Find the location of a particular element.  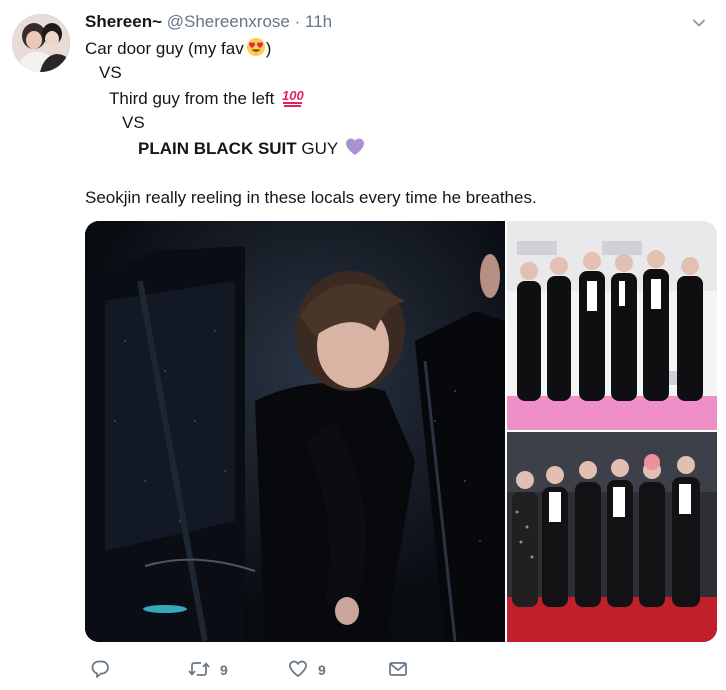

display-name: Shereen~ is located at coordinates (123, 21).